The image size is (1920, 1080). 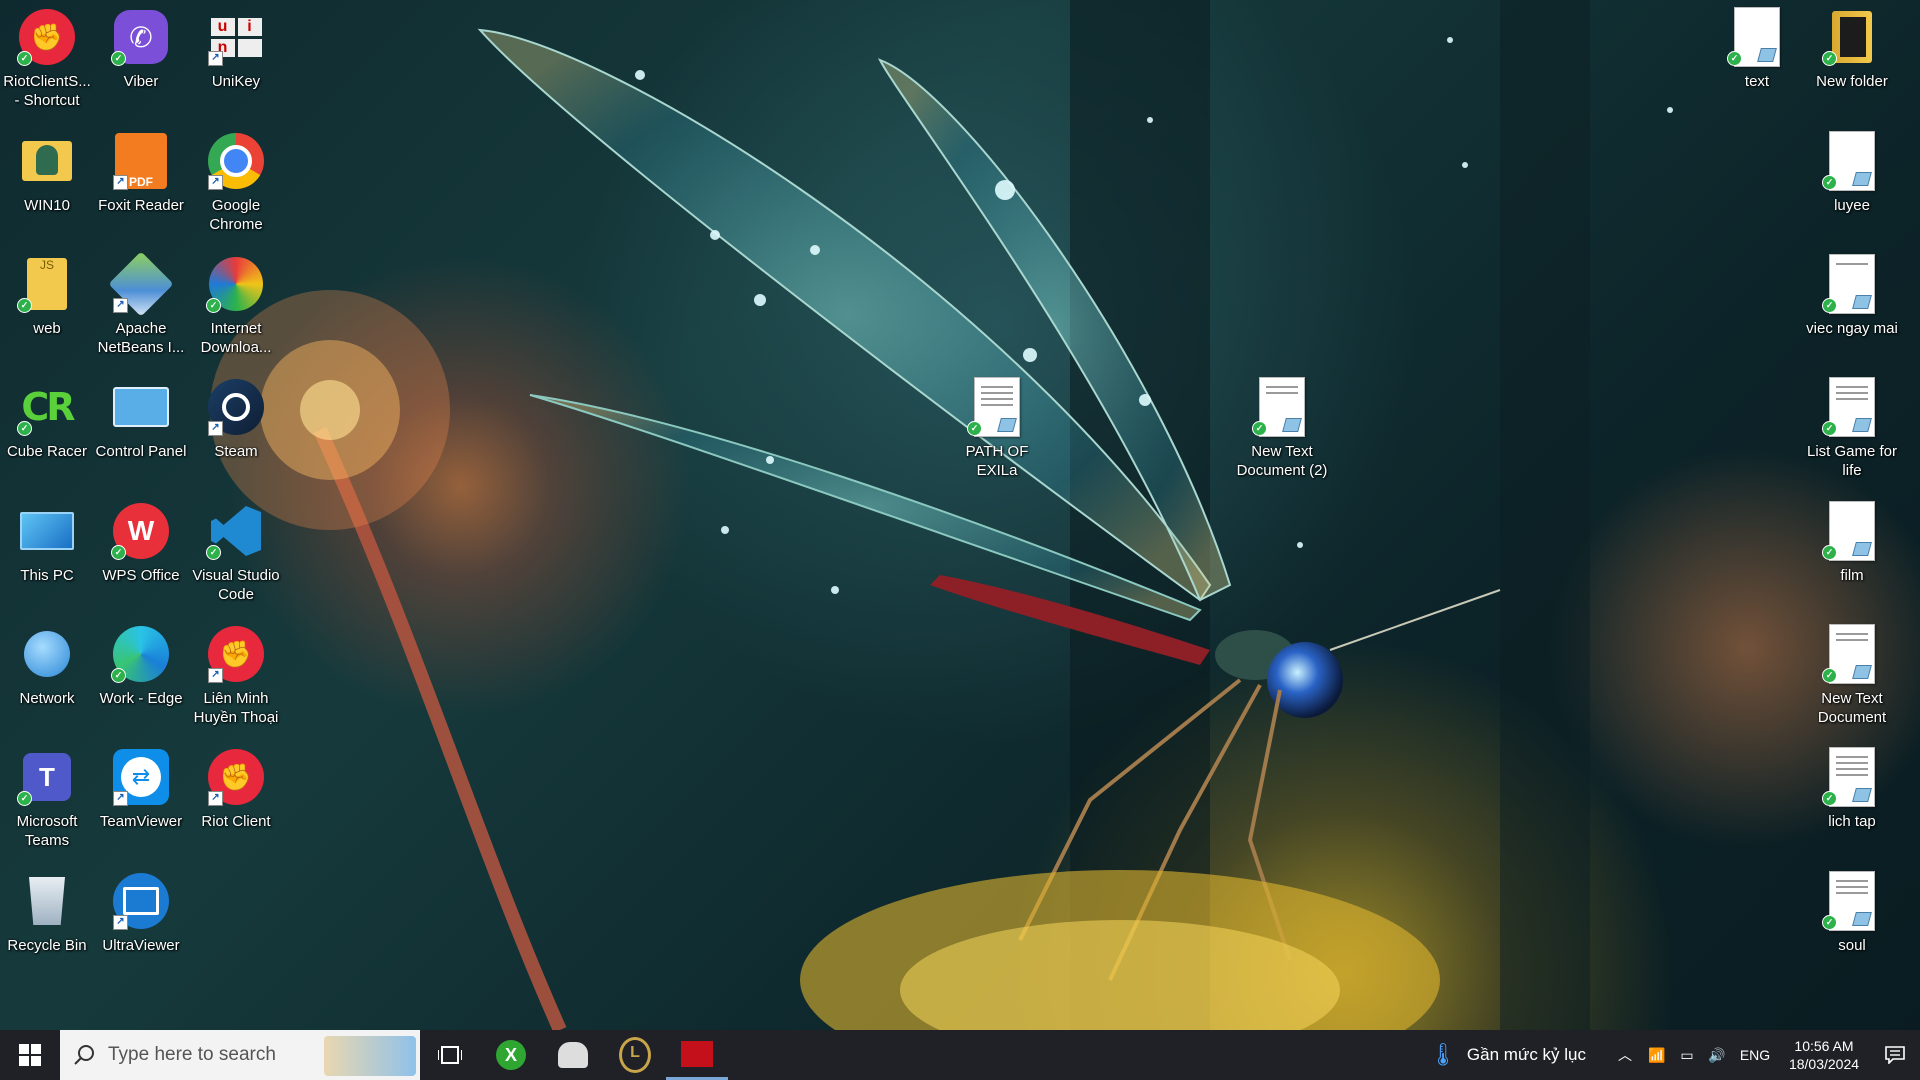 I want to click on desktop-icon-edge: ✓ Work - Edge, so click(x=141, y=665).